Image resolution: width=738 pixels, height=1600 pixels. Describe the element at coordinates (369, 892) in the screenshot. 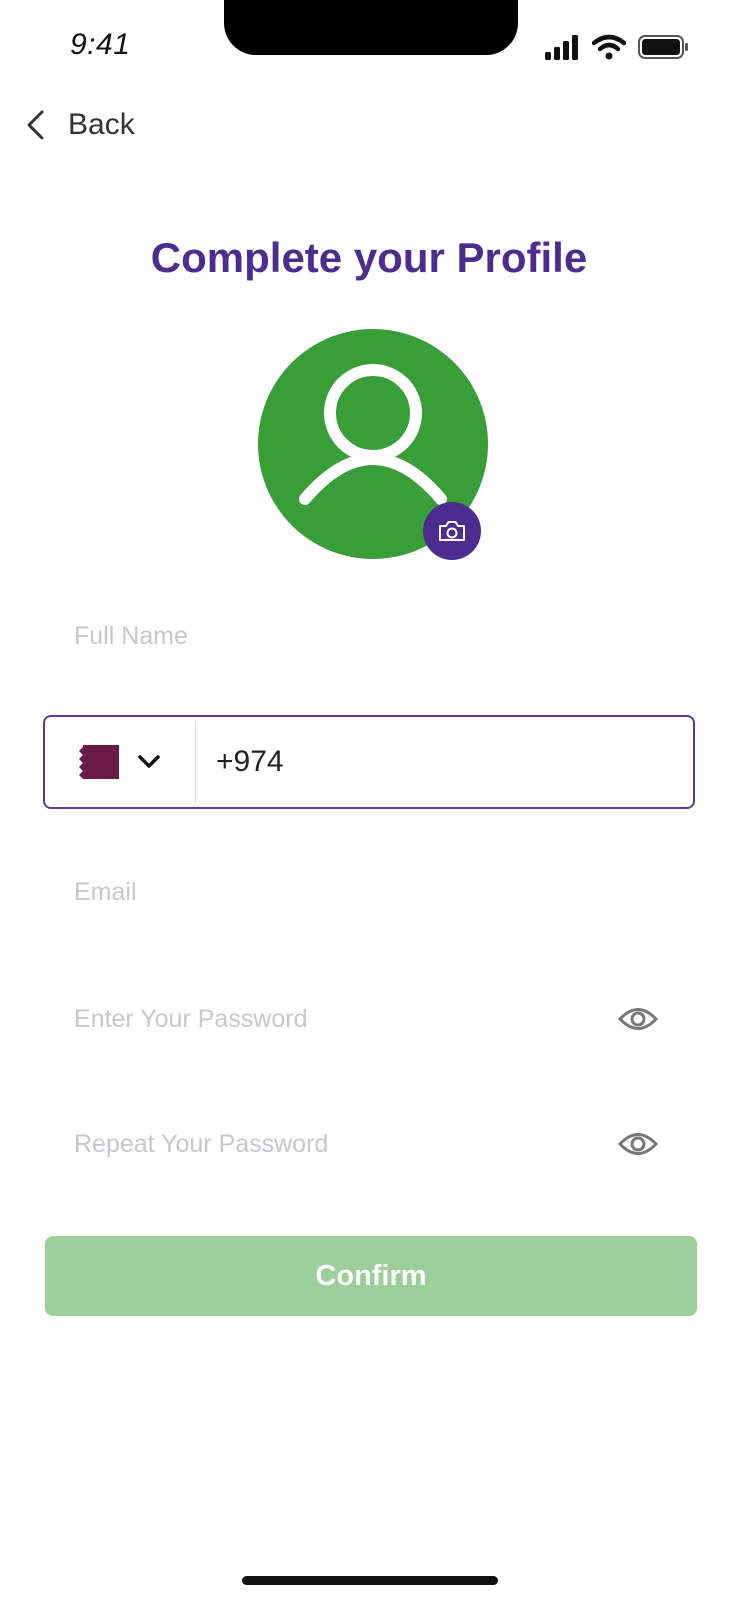

I see `email-field: Email` at that location.